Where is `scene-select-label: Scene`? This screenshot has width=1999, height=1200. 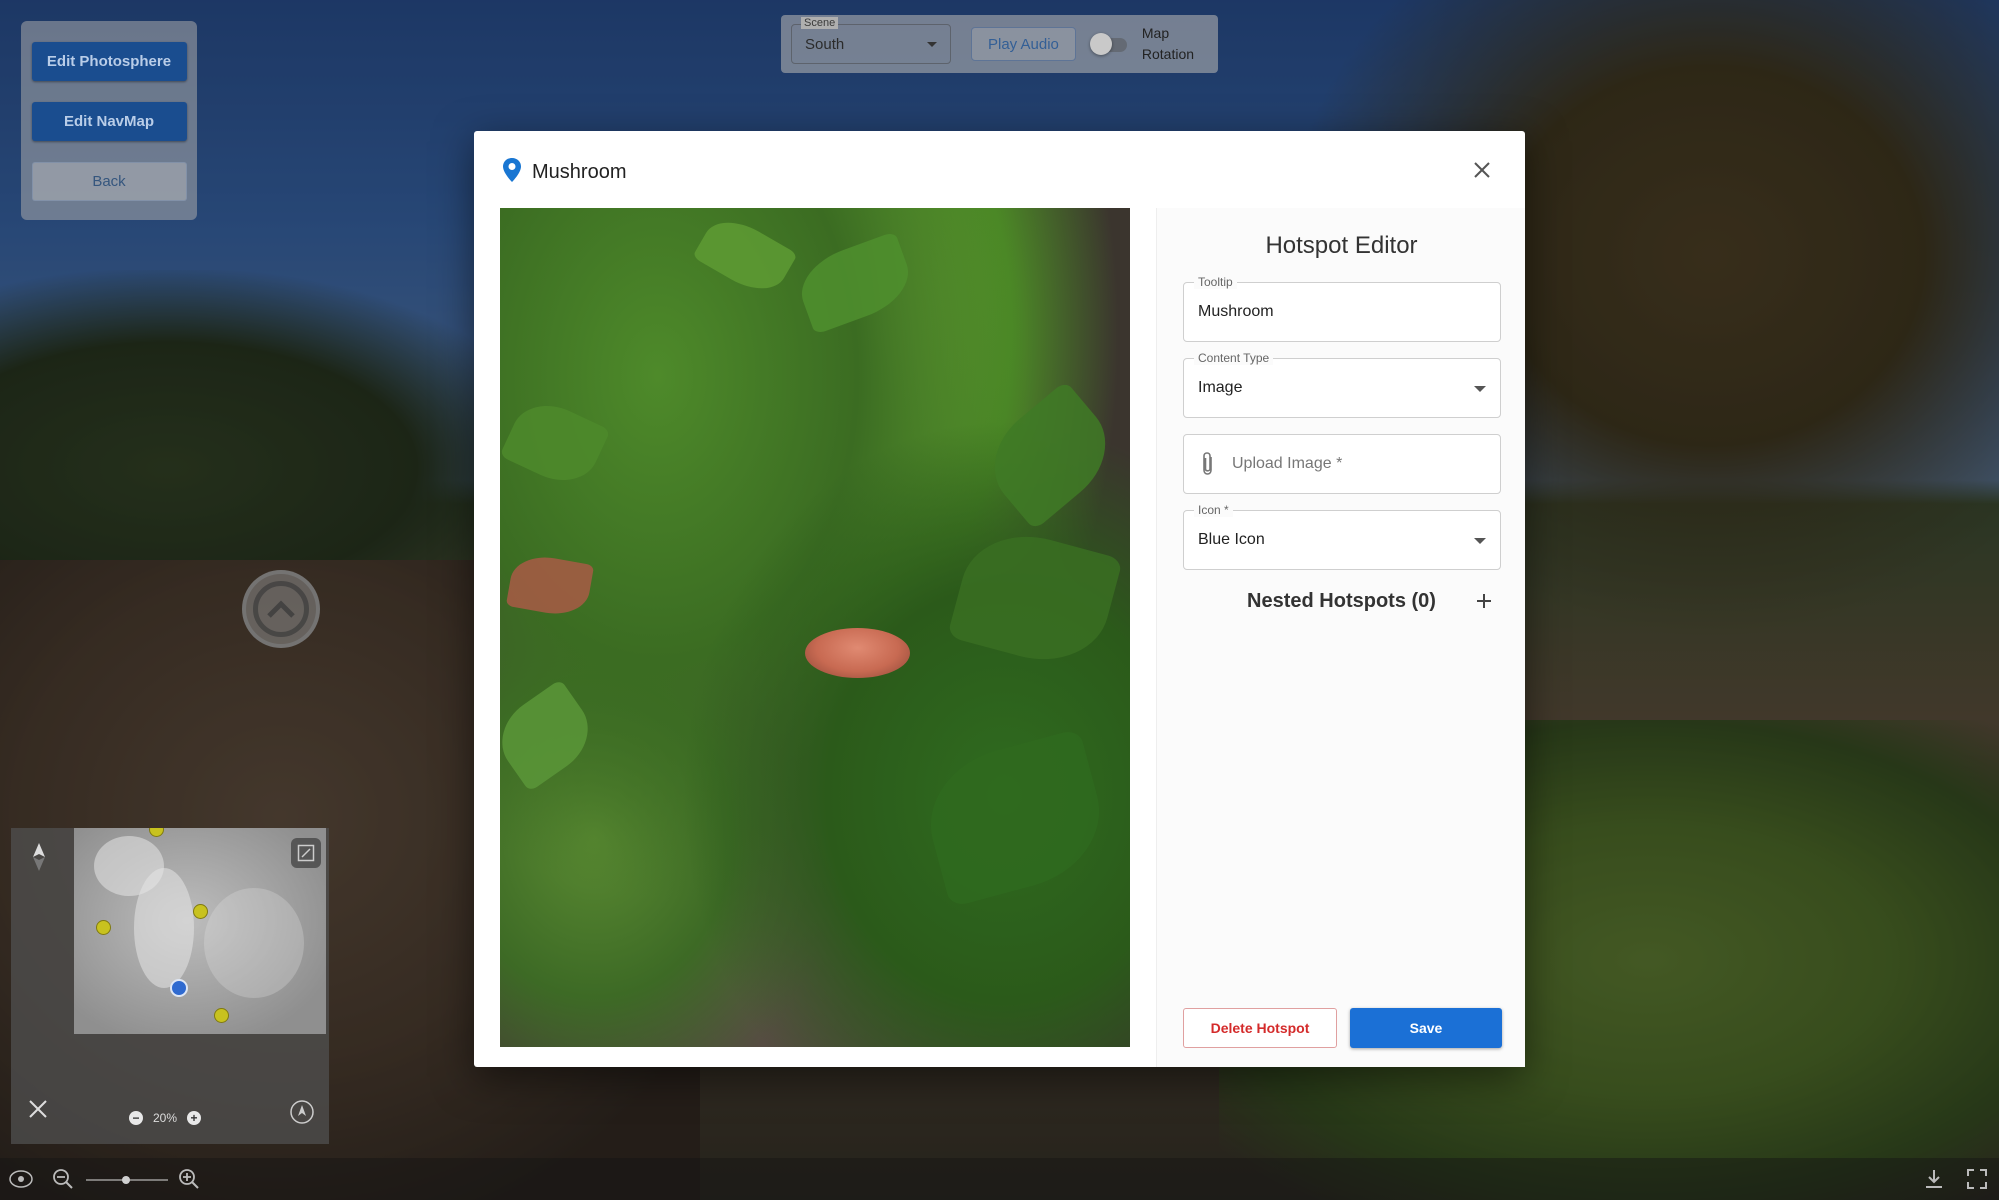 scene-select-label: Scene is located at coordinates (820, 23).